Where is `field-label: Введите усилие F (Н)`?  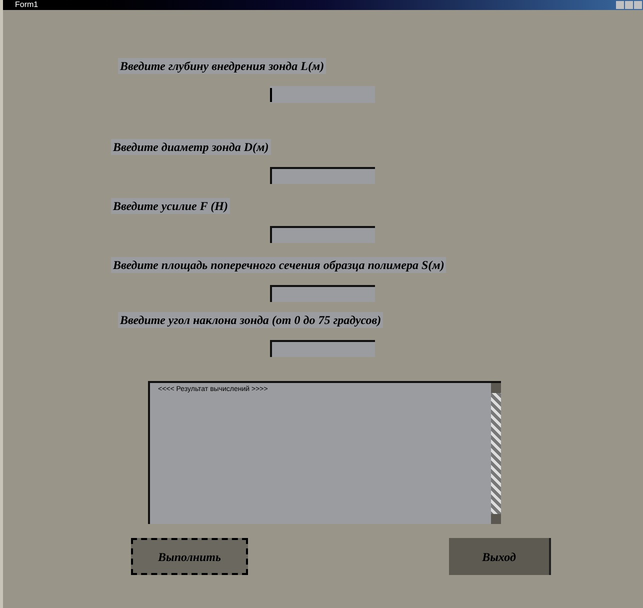
field-label: Введите усилие F (Н) is located at coordinates (170, 206).